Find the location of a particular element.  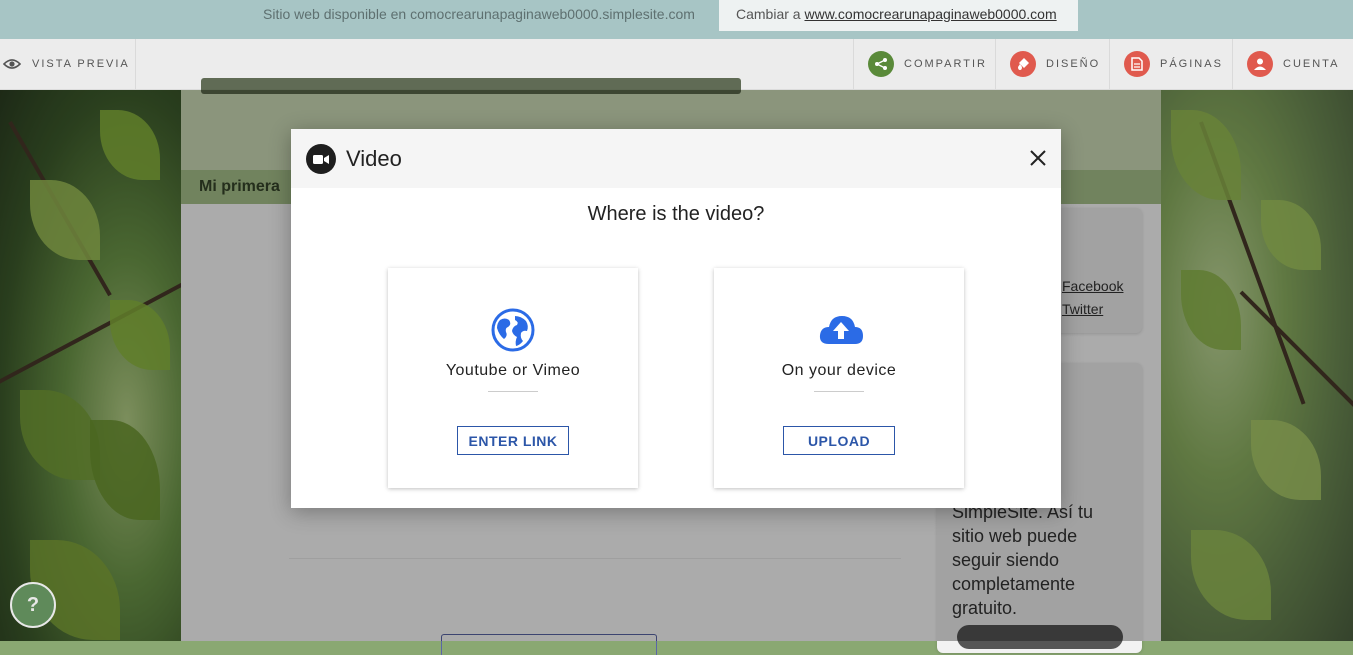

option-upload-device: On your device UPLOAD is located at coordinates (839, 378).